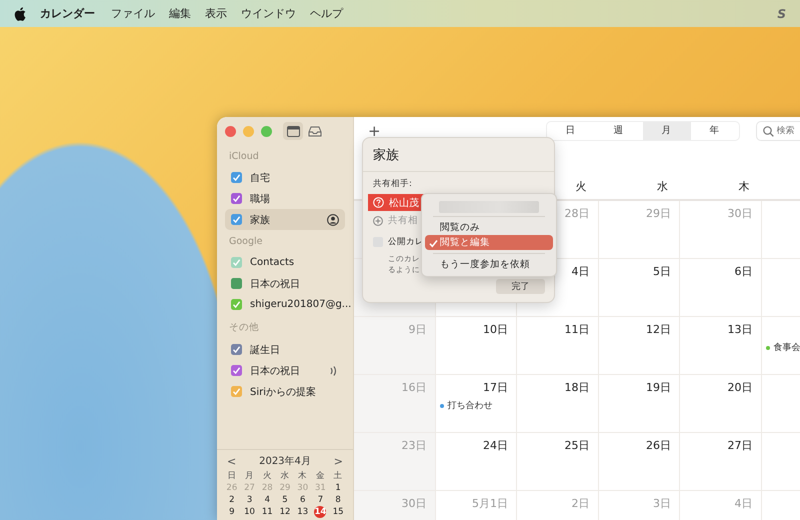 Image resolution: width=800 pixels, height=520 pixels. What do you see at coordinates (476, 461) in the screenshot?
I see `day-cell: 24日` at bounding box center [476, 461].